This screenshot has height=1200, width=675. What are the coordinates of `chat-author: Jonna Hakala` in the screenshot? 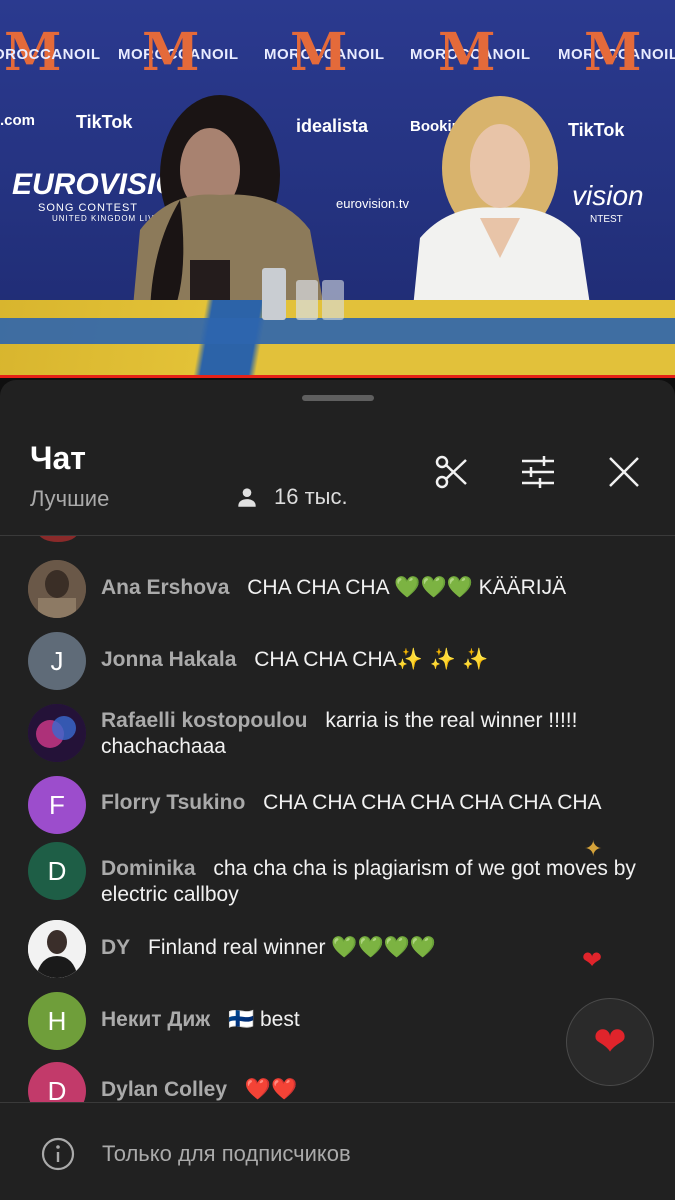 It's located at (168, 659).